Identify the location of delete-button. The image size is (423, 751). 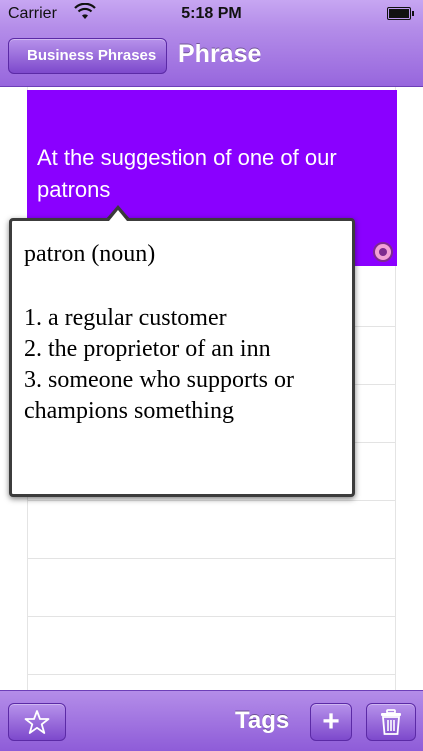
(391, 722).